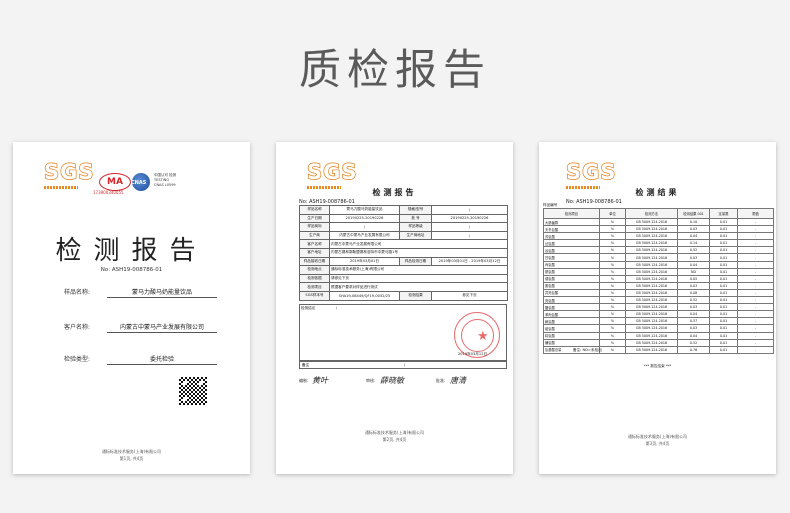 The image size is (790, 513). I want to click on table-cell: 批 号, so click(415, 218).